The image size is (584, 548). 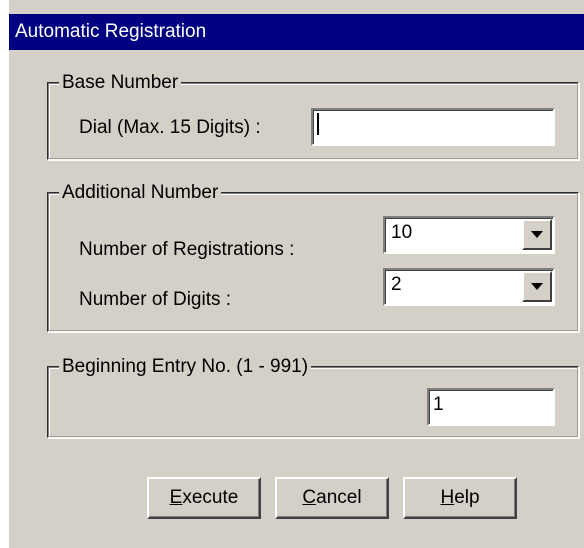 I want to click on beginning-entry-input: 1, so click(x=491, y=407).